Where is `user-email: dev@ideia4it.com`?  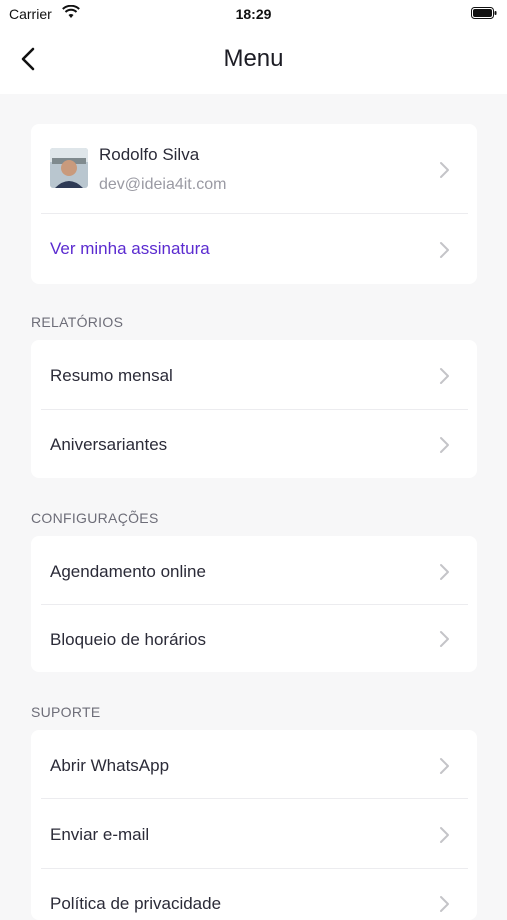
user-email: dev@ideia4it.com is located at coordinates (163, 184).